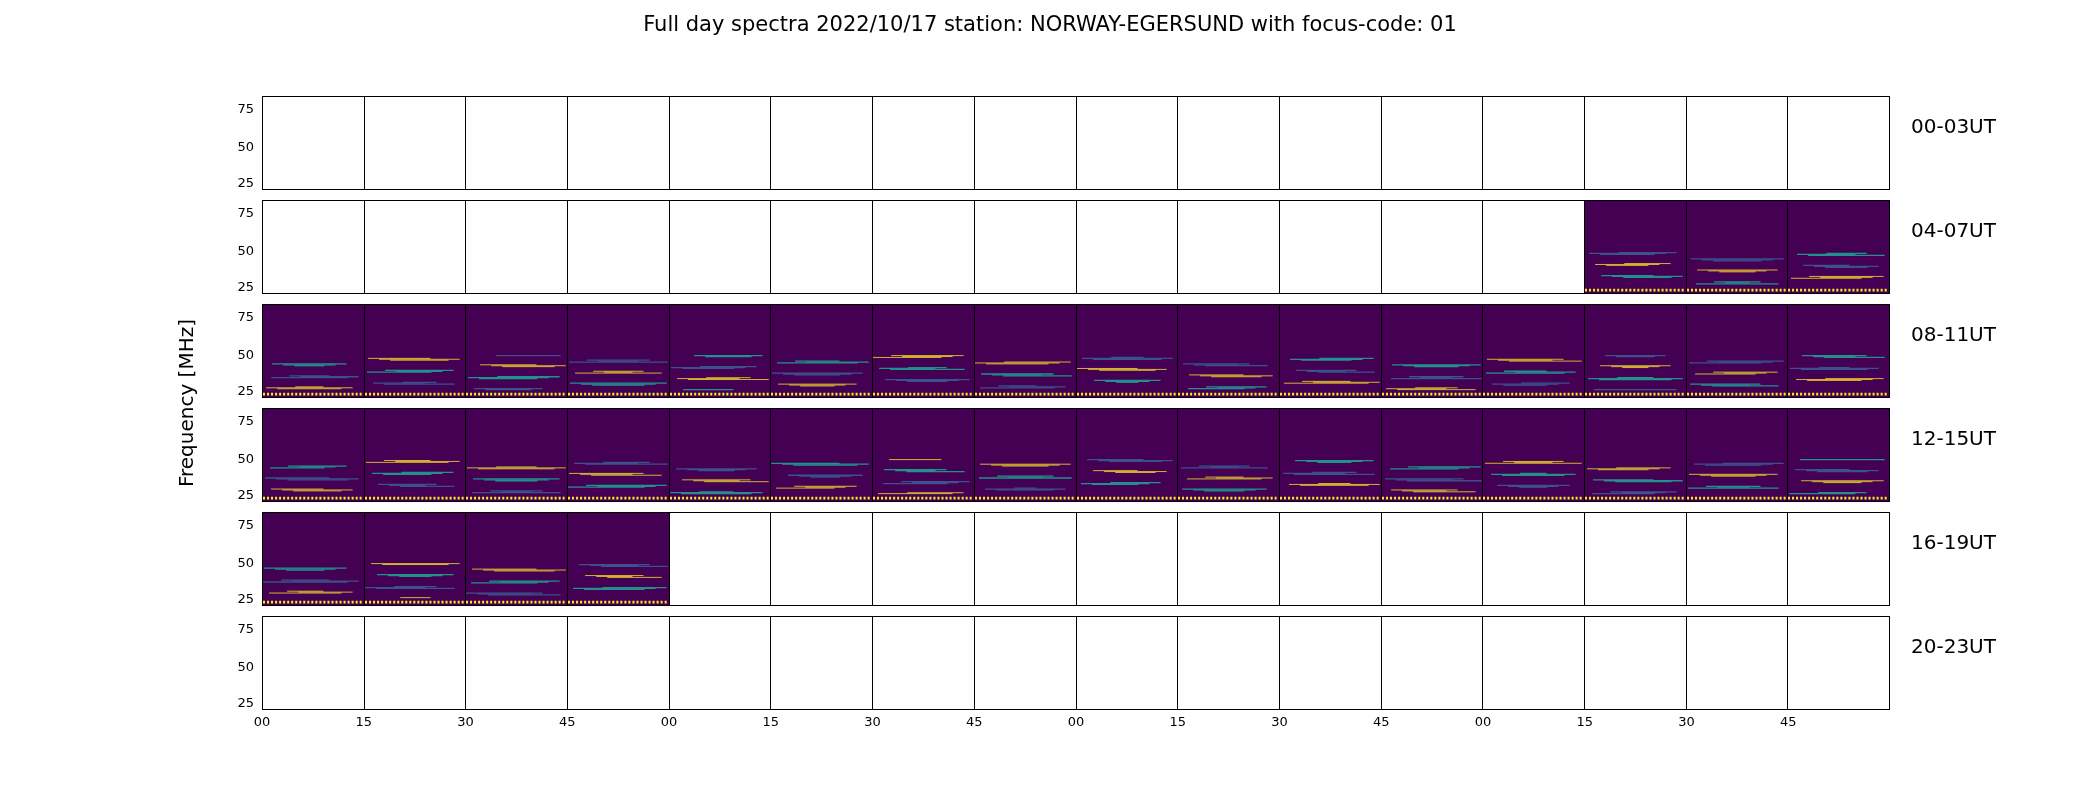  Describe the element at coordinates (1953, 334) in the screenshot. I see `row-time-label: 08-11UT` at that location.